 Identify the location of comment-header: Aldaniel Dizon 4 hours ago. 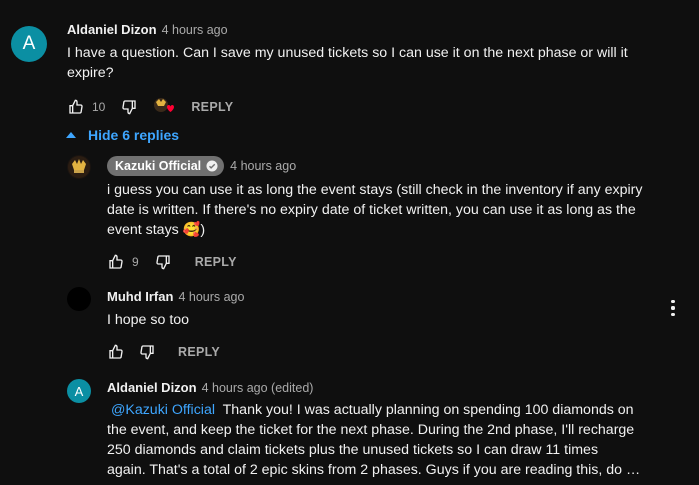
(147, 29).